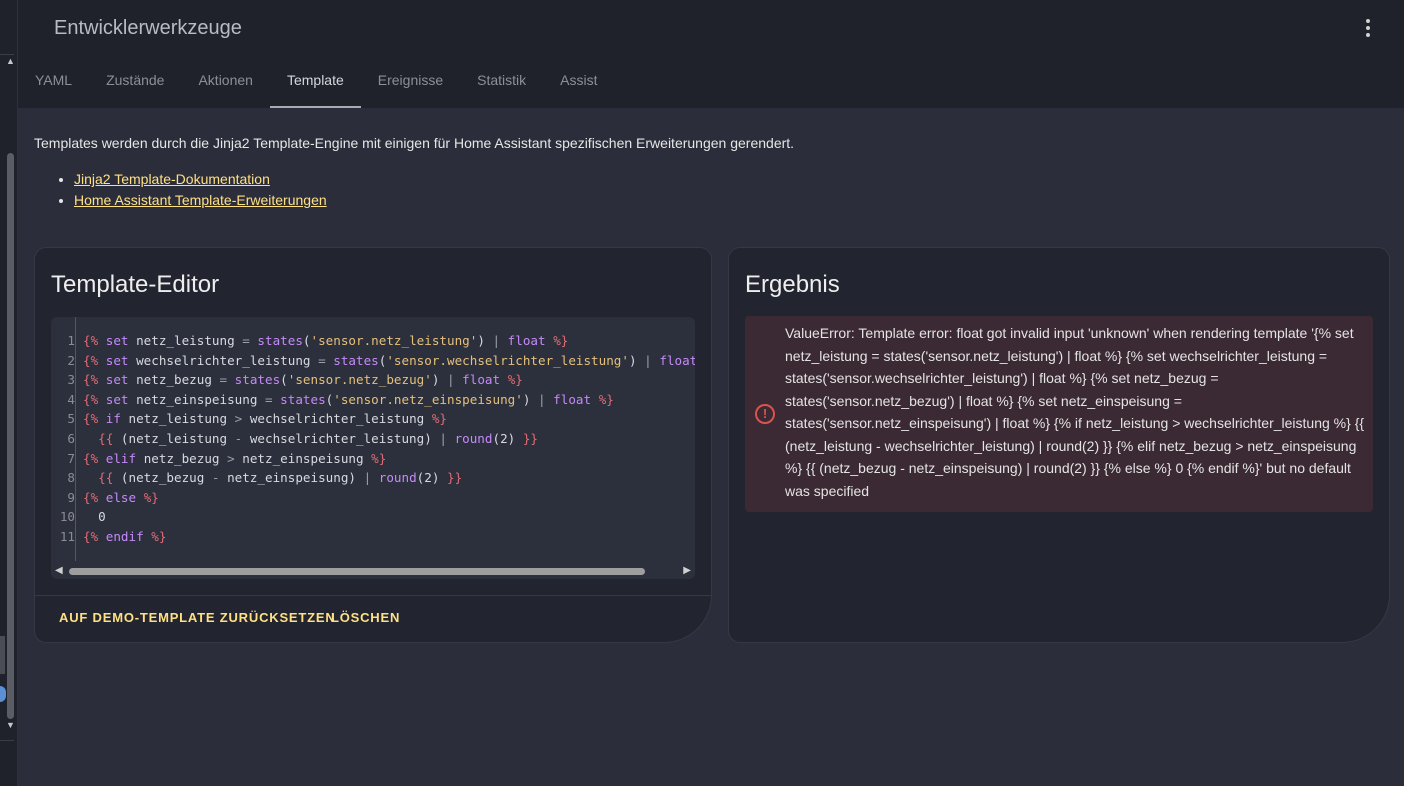 Image resolution: width=1404 pixels, height=786 pixels. What do you see at coordinates (389, 459) in the screenshot?
I see `code-line: {% elif netz_bezug > netz_einspeisung %}` at bounding box center [389, 459].